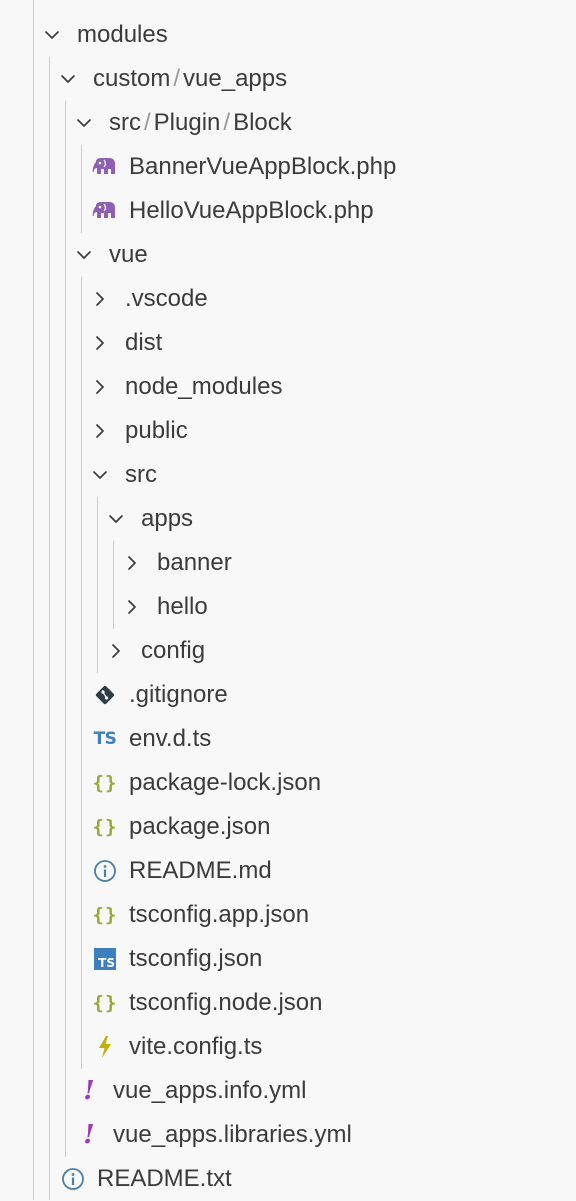 This screenshot has width=576, height=1201. Describe the element at coordinates (182, 606) in the screenshot. I see `tree-item-label: hello` at that location.